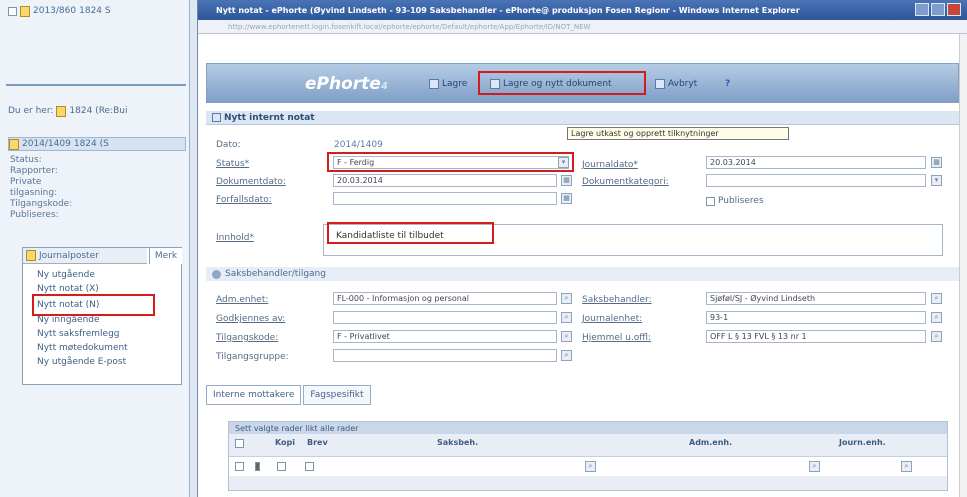 The height and width of the screenshot is (497, 967). I want to click on save-icon, so click(434, 84).